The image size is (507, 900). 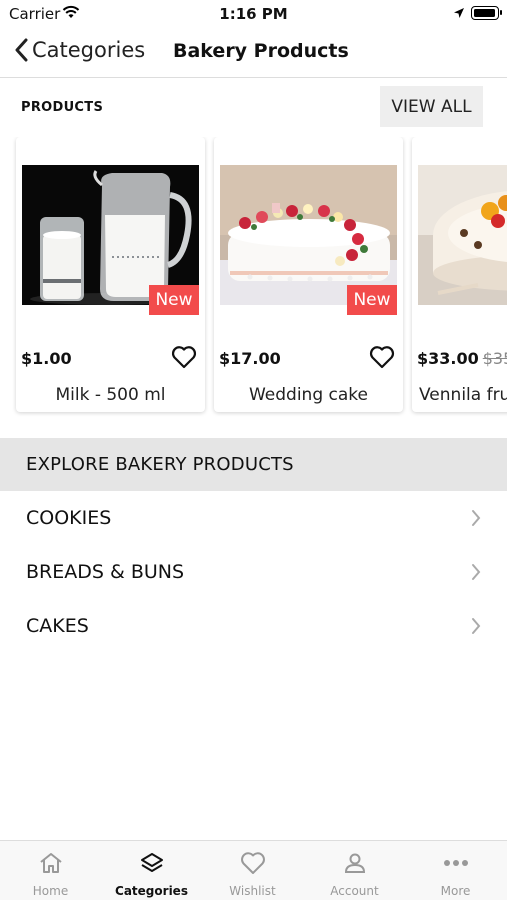 What do you see at coordinates (455, 863) in the screenshot?
I see `more-dots-icon` at bounding box center [455, 863].